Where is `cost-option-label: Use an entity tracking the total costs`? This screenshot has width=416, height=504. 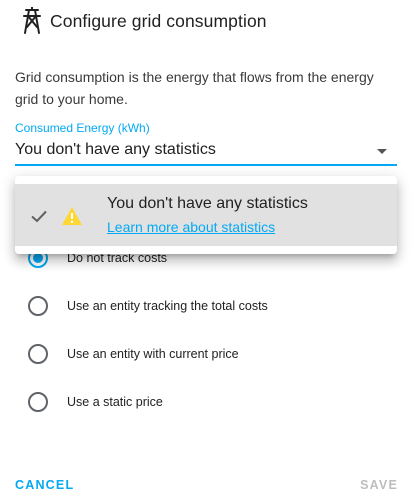 cost-option-label: Use an entity tracking the total costs is located at coordinates (167, 306).